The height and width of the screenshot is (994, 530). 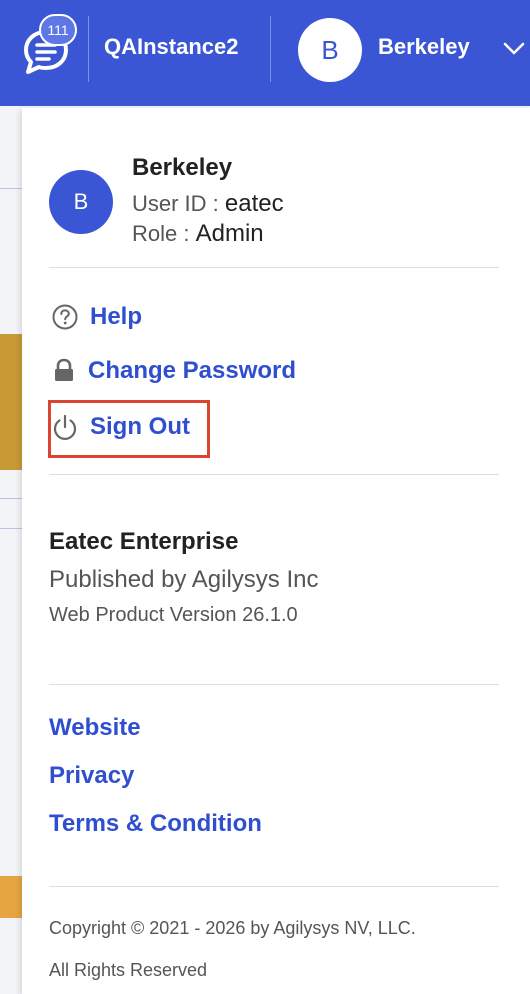 What do you see at coordinates (184, 579) in the screenshot?
I see `product-publisher: Published by Agilysys Inc` at bounding box center [184, 579].